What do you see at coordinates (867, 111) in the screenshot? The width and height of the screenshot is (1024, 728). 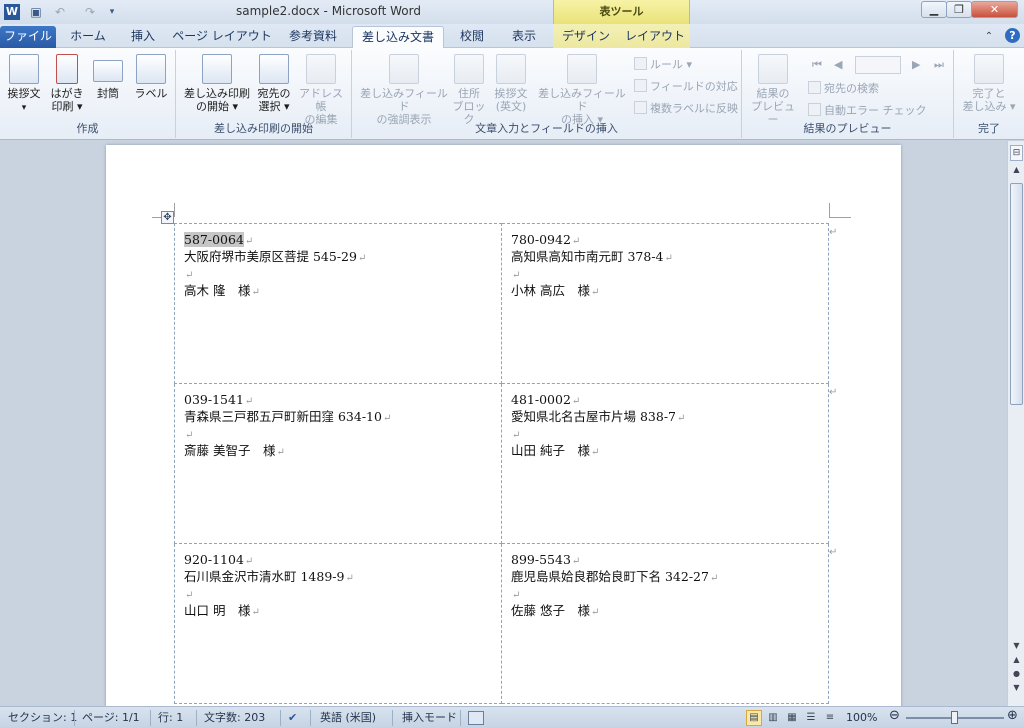 I see `auto-check-errors-button: 自動エラー チェック` at bounding box center [867, 111].